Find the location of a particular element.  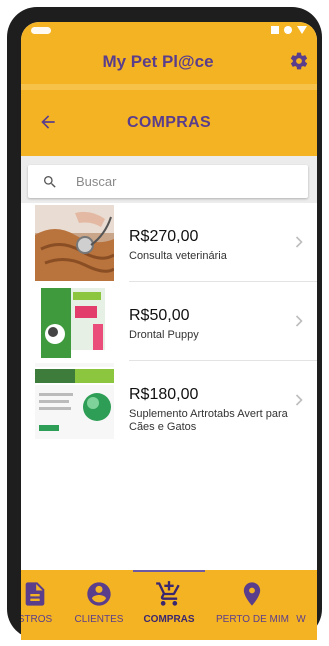

nav-item-clientes: CLIENTES is located at coordinates (99, 602).